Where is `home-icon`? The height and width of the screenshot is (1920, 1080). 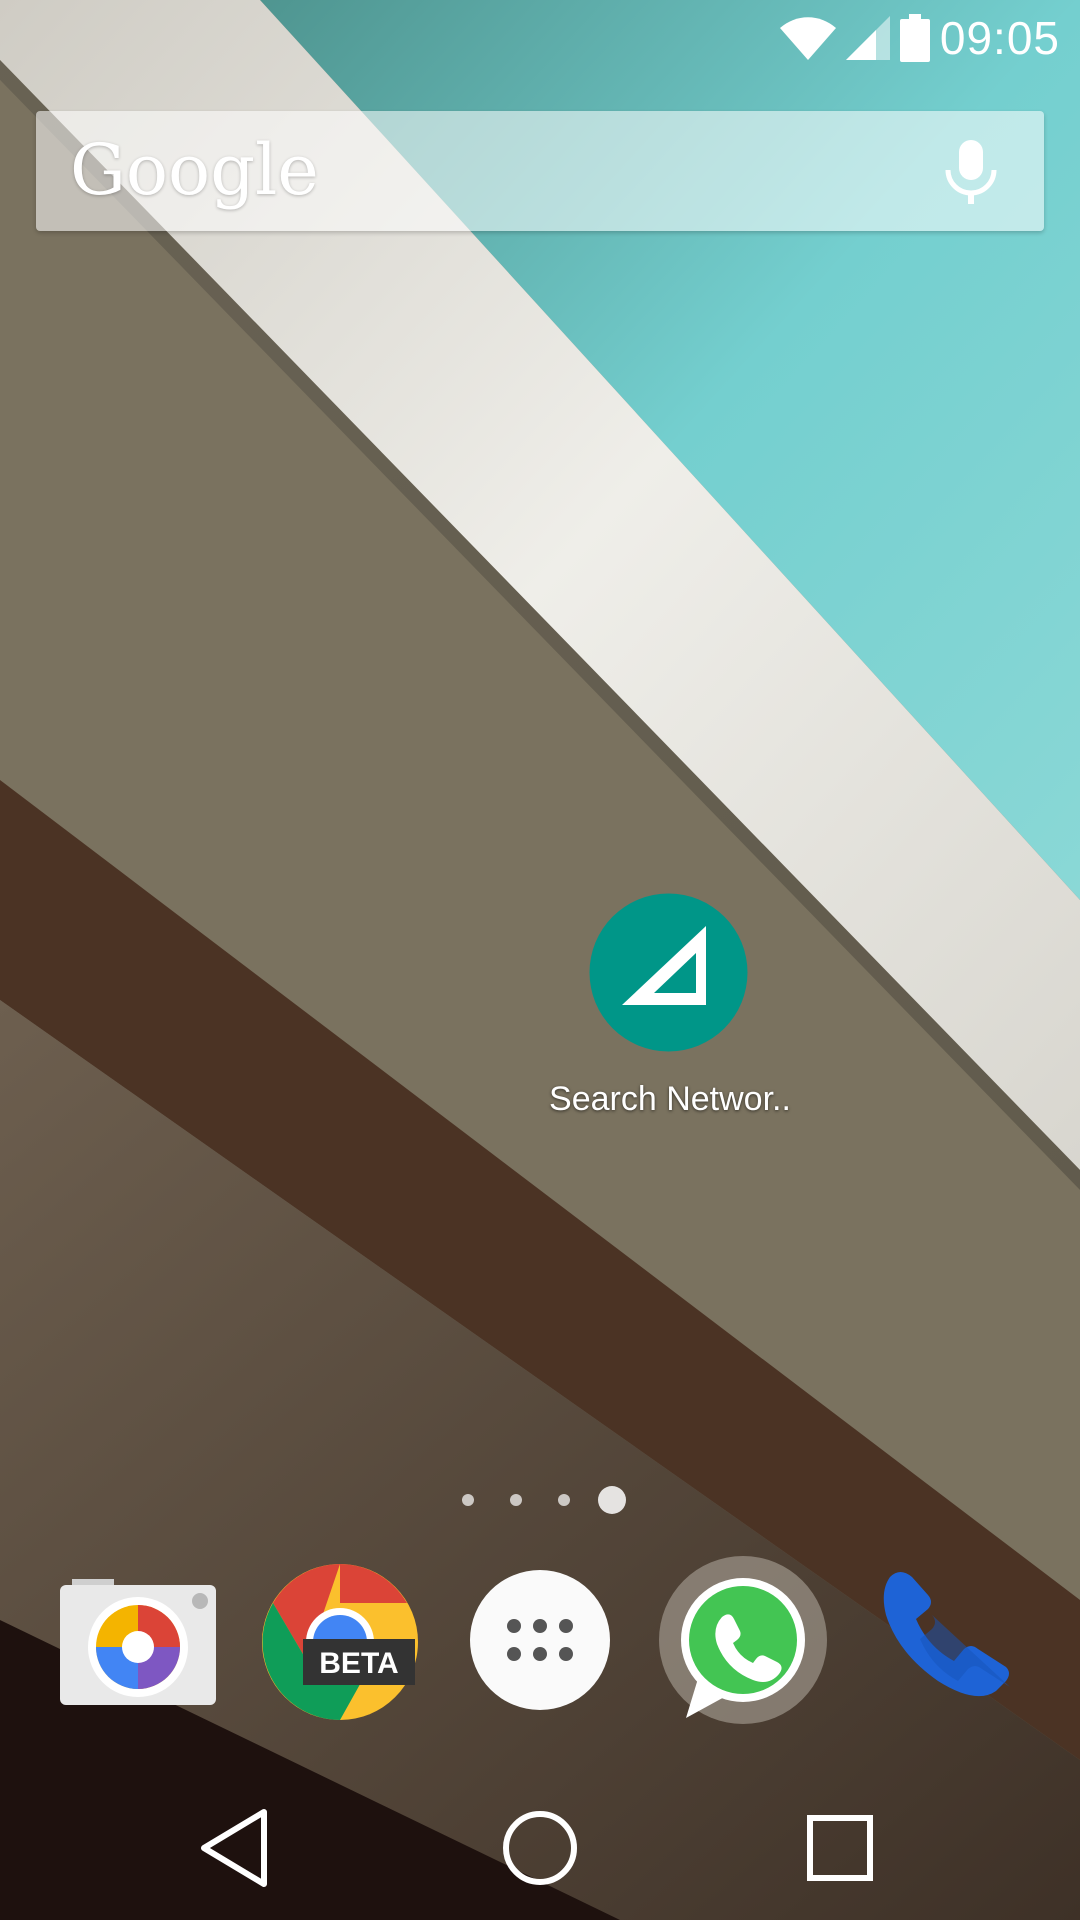
home-icon is located at coordinates (540, 1848).